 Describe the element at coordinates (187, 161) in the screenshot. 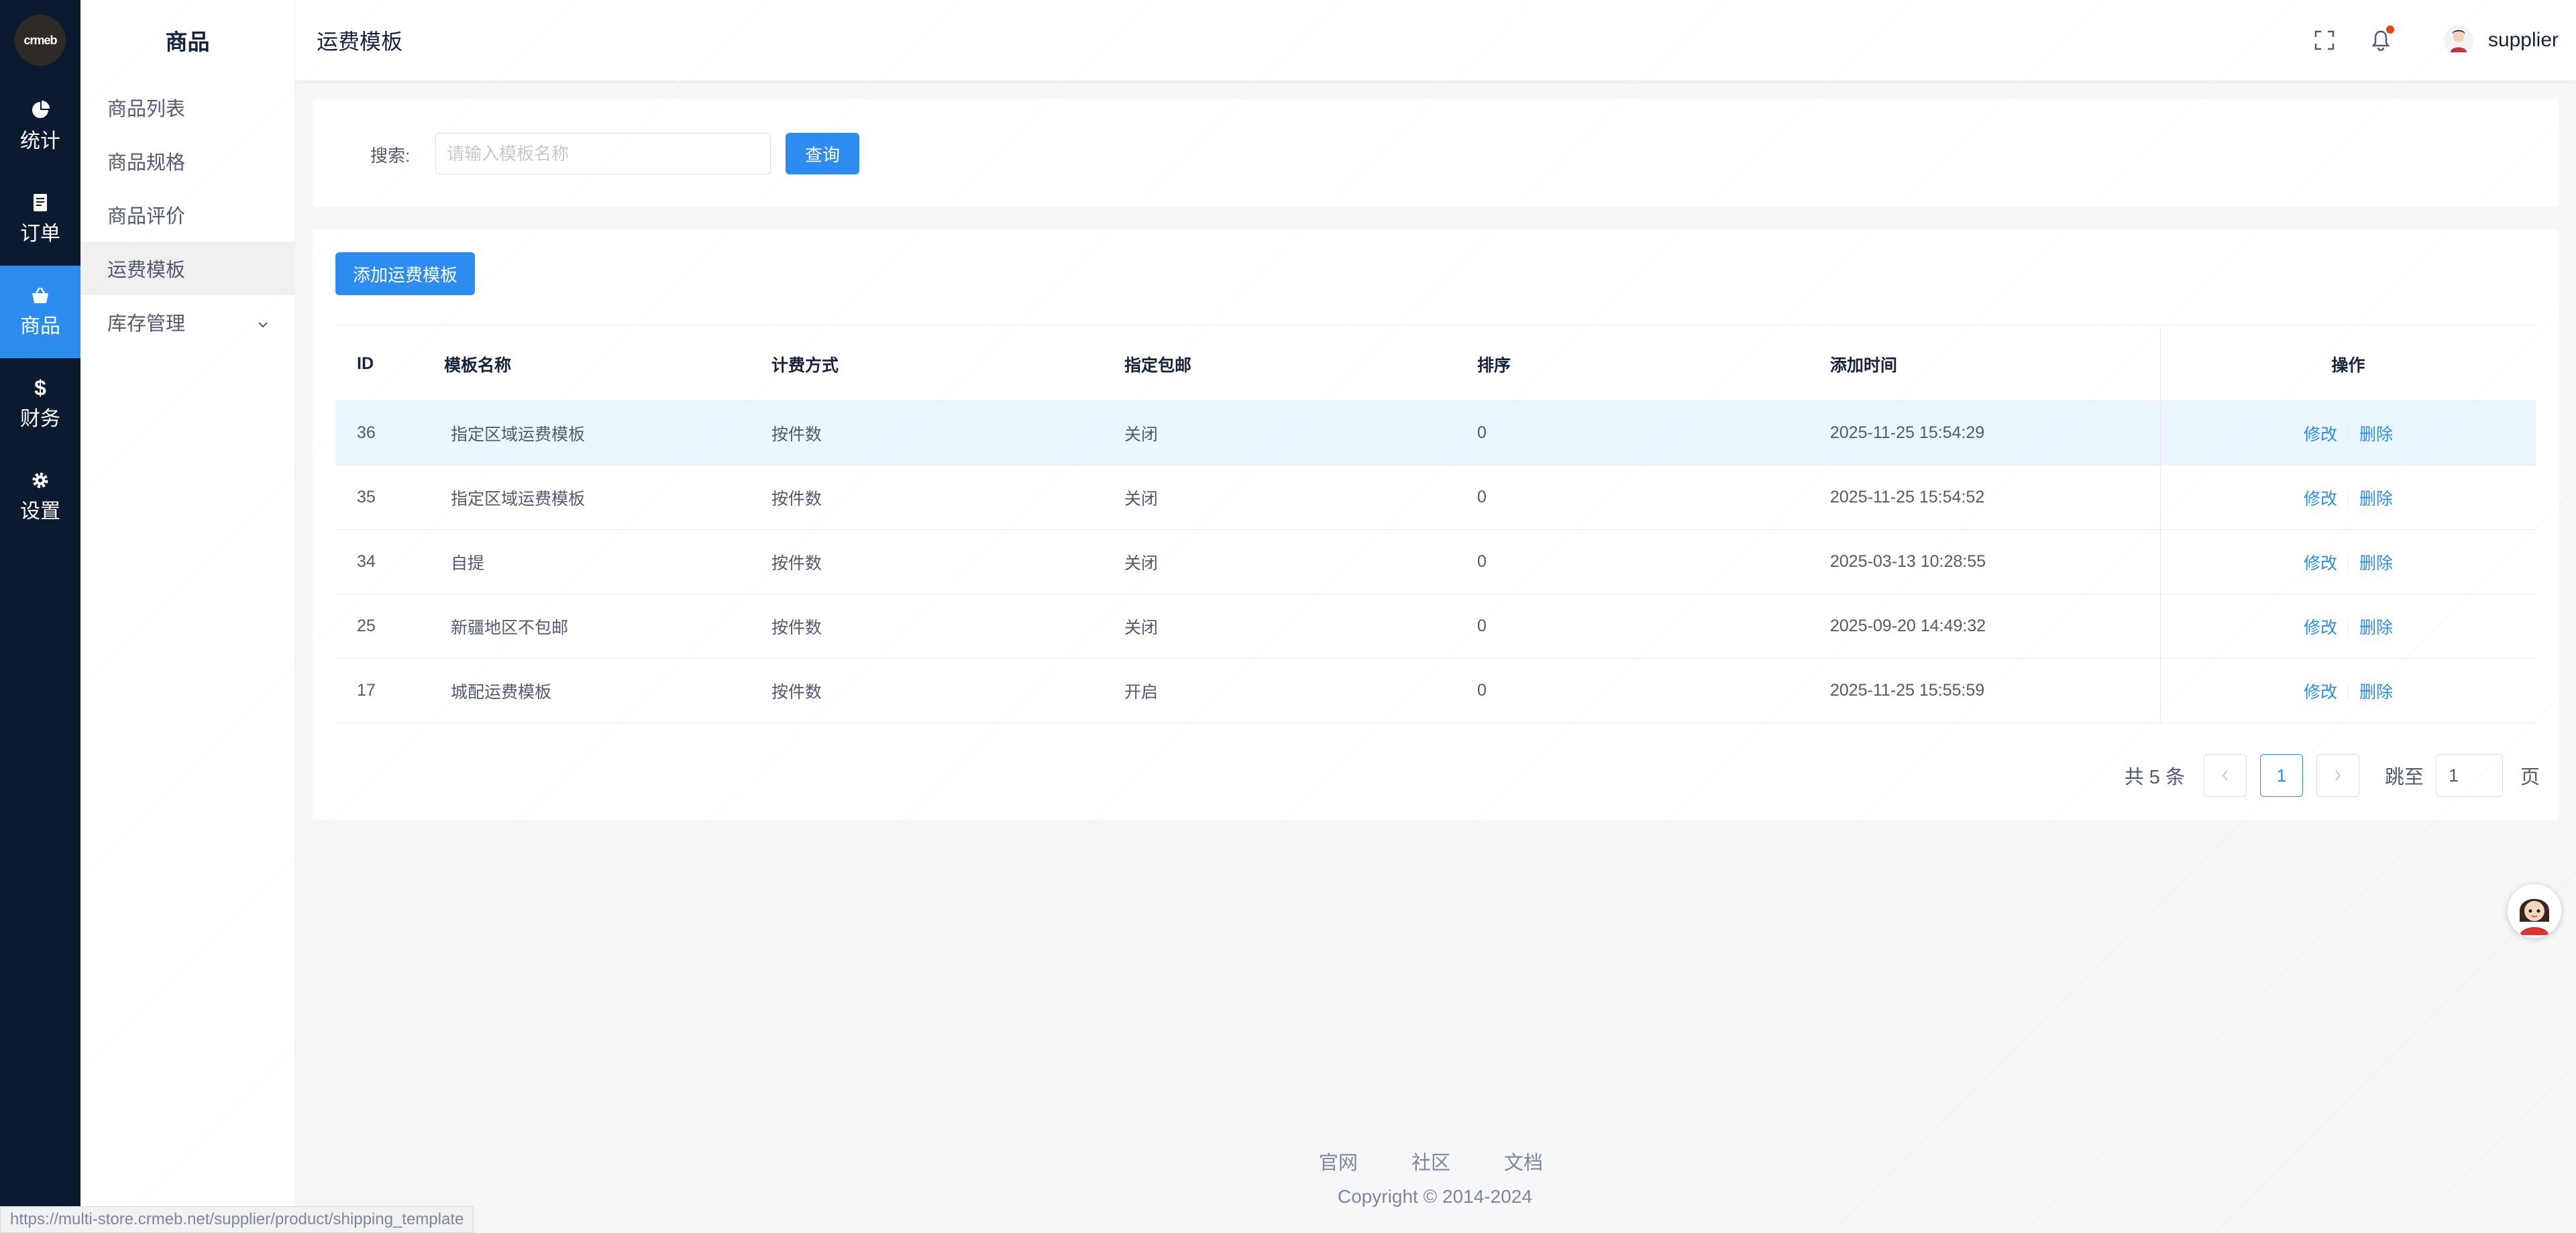

I see `sub-menu-item-product-spec: 商品规格` at that location.